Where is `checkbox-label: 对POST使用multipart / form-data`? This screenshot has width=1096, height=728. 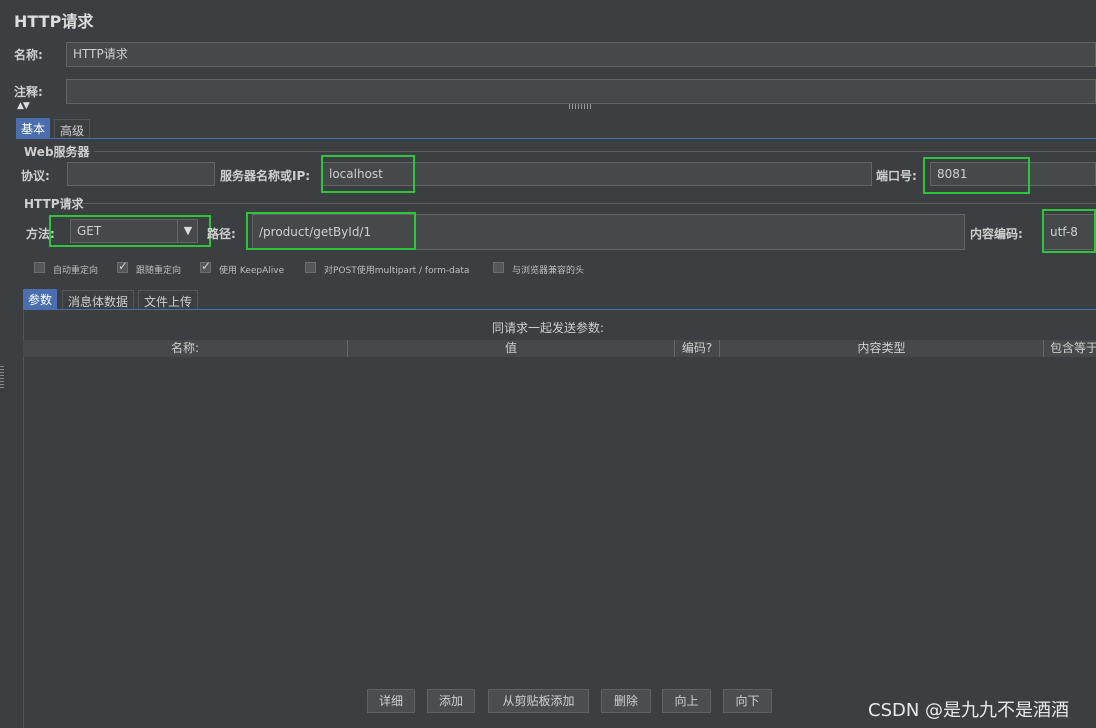
checkbox-label: 对POST使用multipart / form-data is located at coordinates (397, 271).